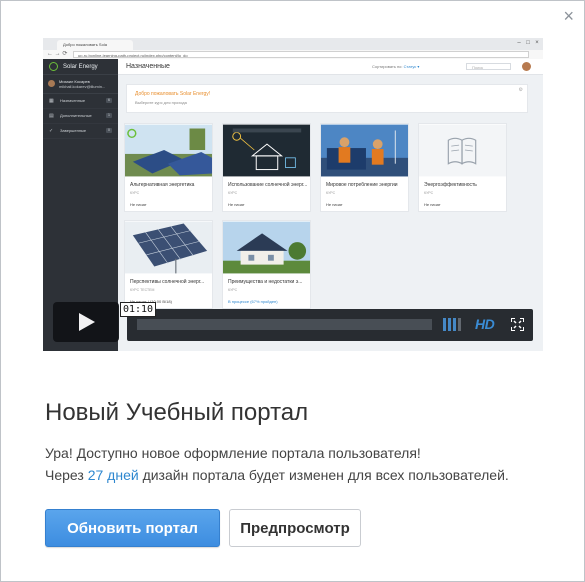  I want to click on solar-panels-thumb, so click(168, 150).